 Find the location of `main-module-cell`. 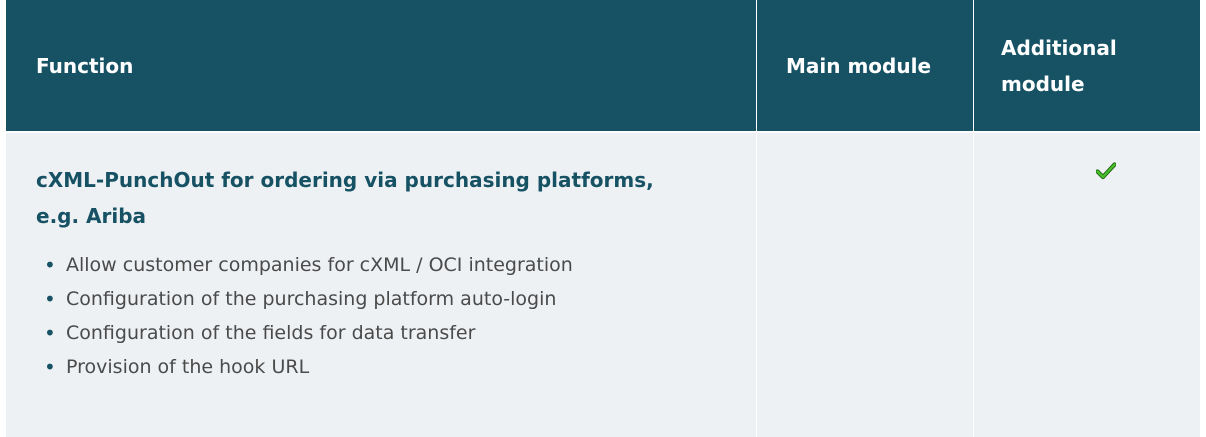

main-module-cell is located at coordinates (864, 285).